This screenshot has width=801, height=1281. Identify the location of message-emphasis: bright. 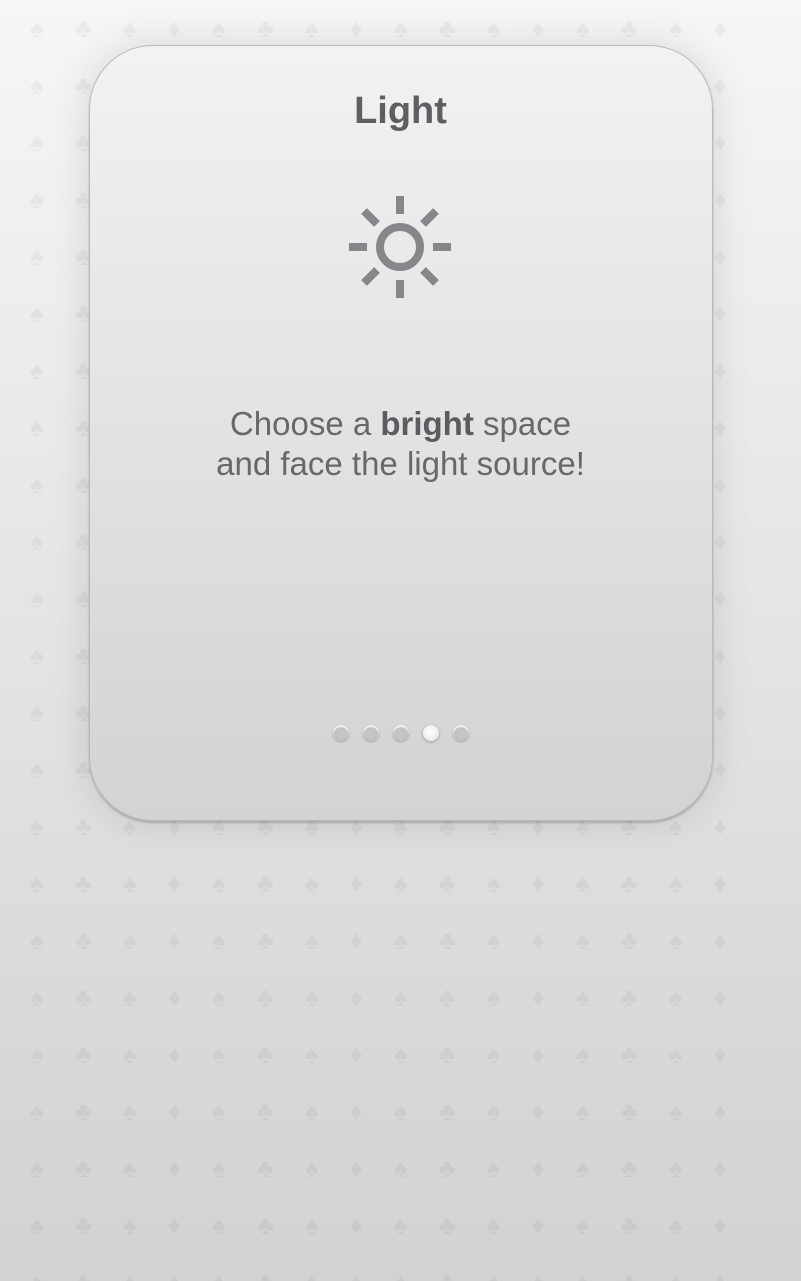
(427, 423).